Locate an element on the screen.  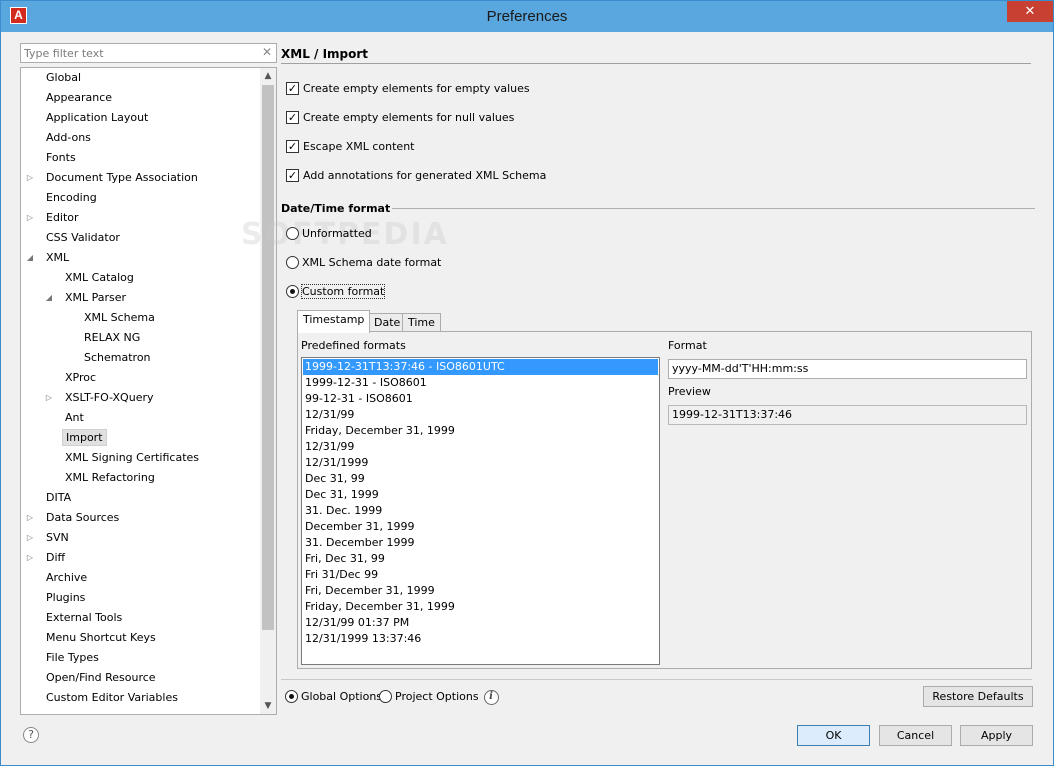
tree-scrollbar: ▲ ▼ is located at coordinates (268, 391).